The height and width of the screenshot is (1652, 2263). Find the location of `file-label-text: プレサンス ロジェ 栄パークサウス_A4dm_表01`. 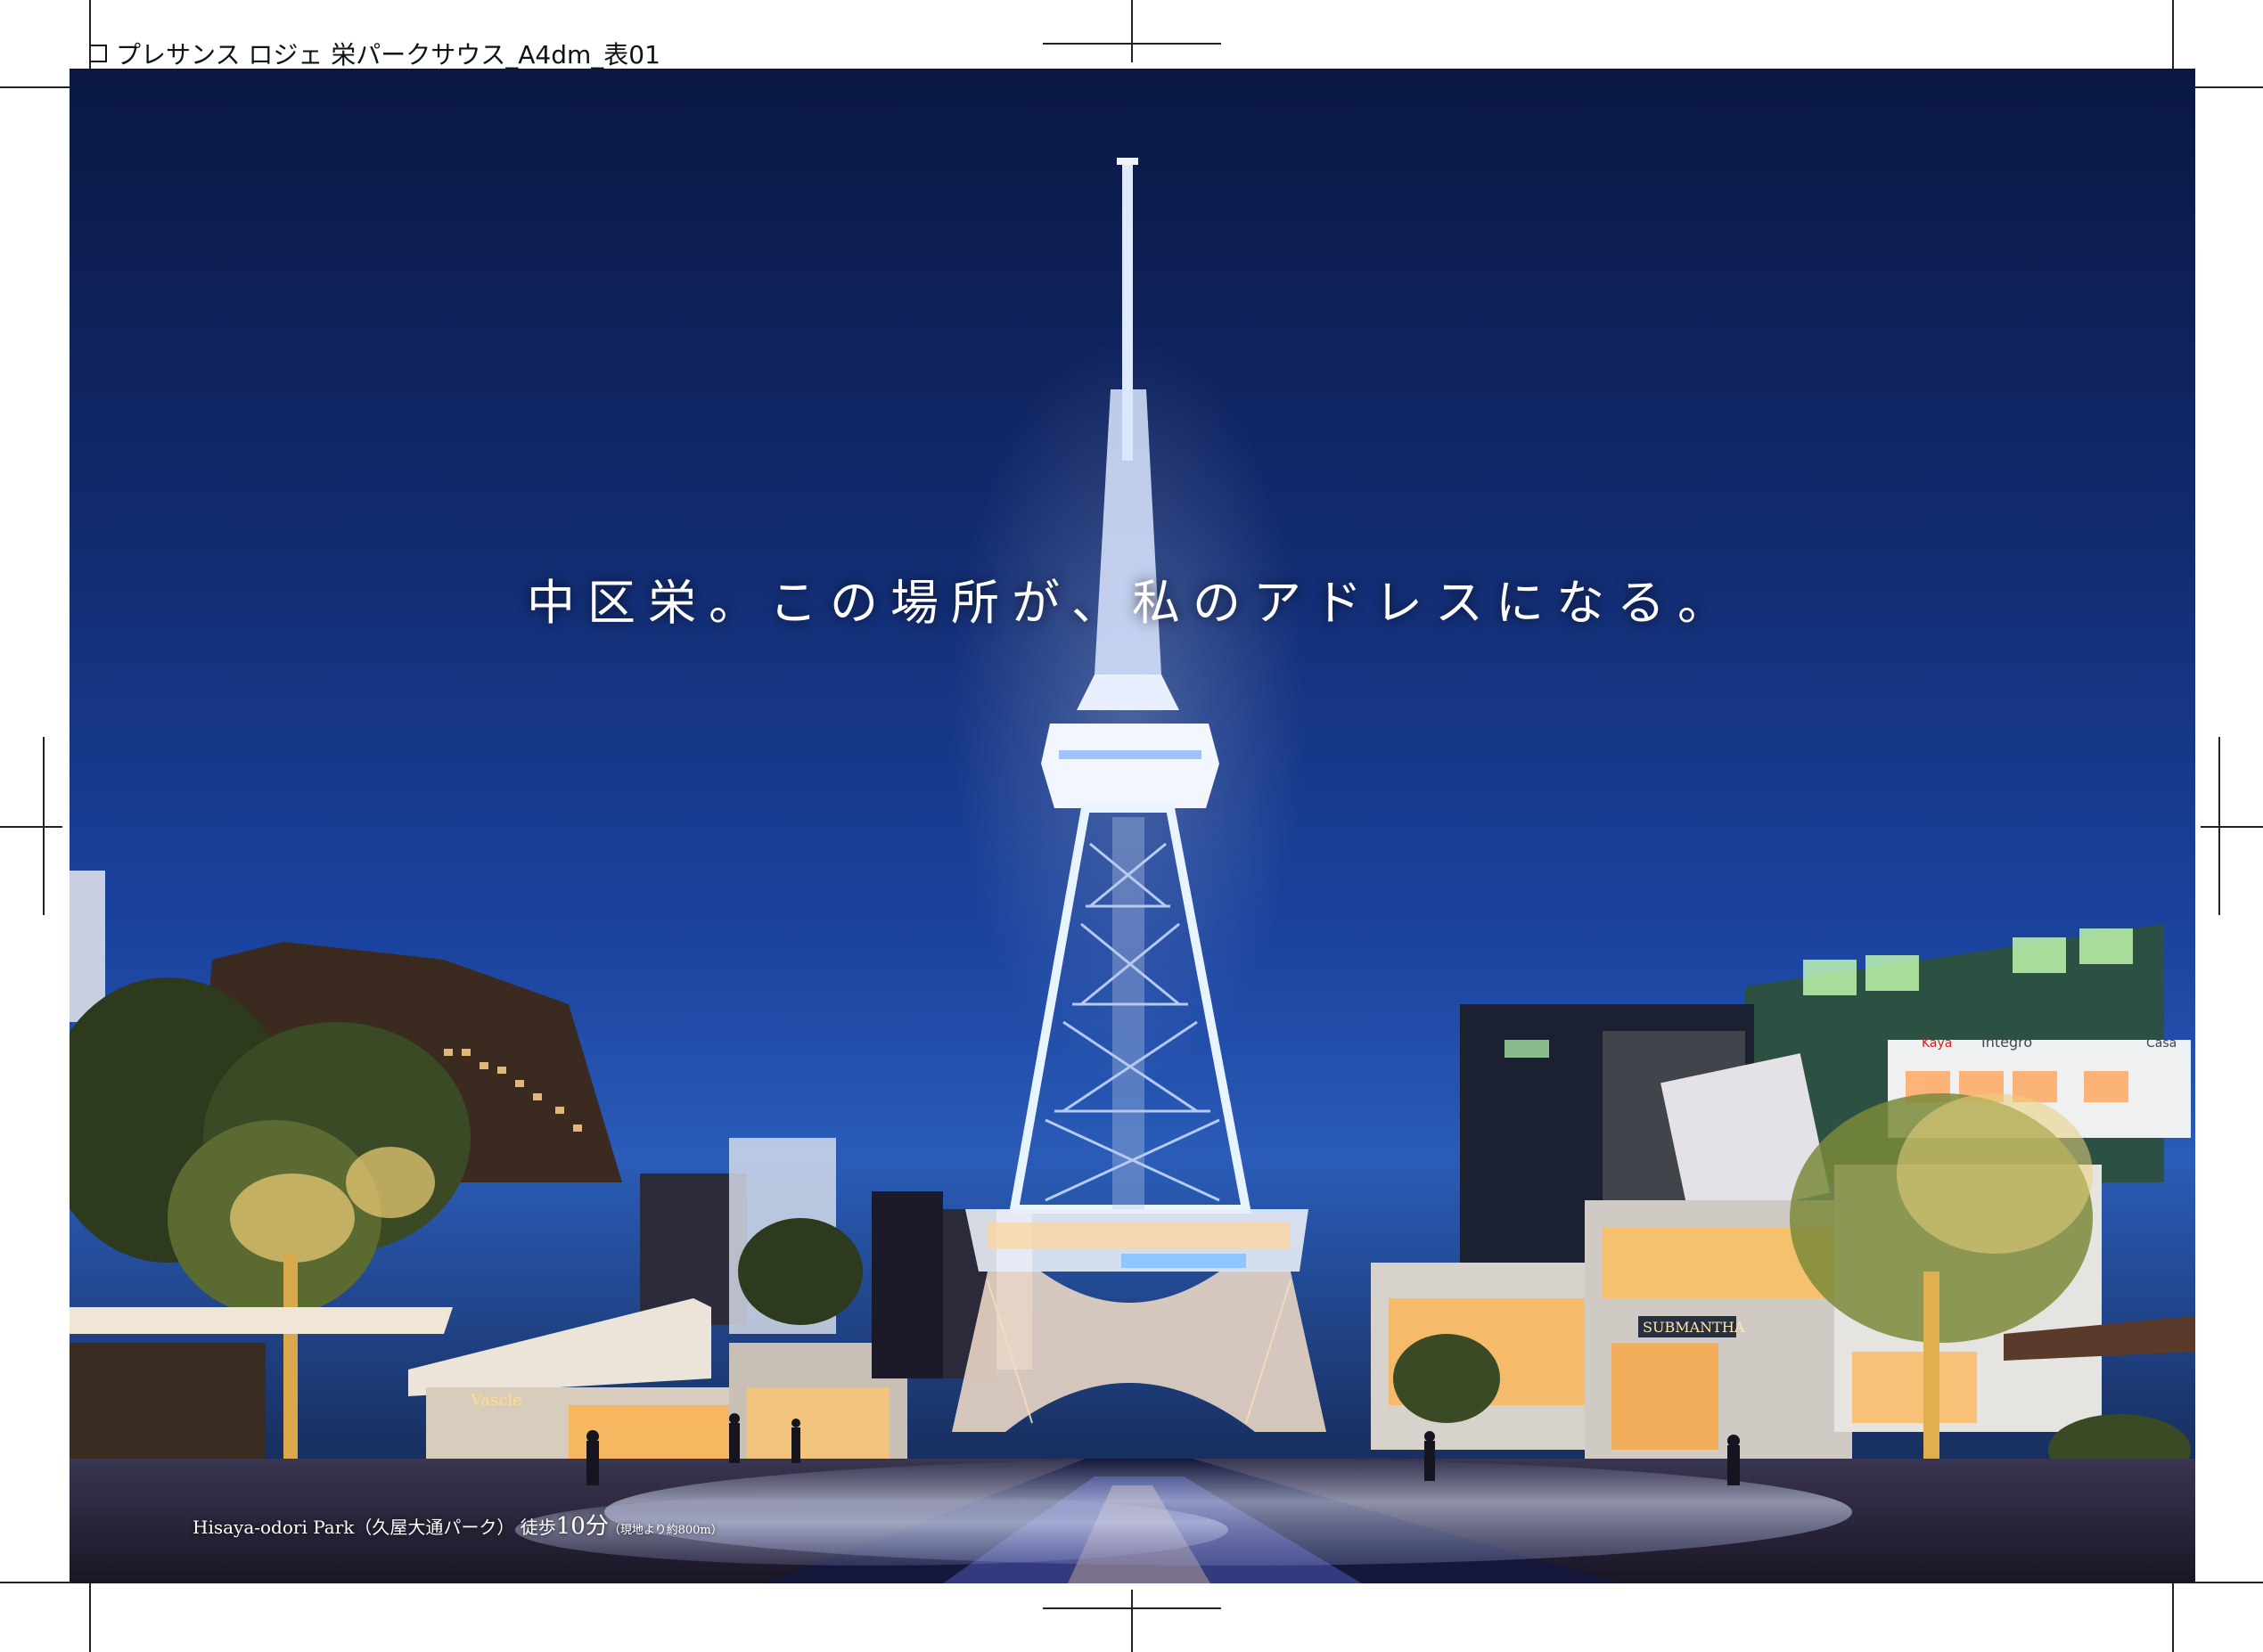

file-label-text: プレサンス ロジェ 栄パークサウス_A4dm_表01 is located at coordinates (388, 55).